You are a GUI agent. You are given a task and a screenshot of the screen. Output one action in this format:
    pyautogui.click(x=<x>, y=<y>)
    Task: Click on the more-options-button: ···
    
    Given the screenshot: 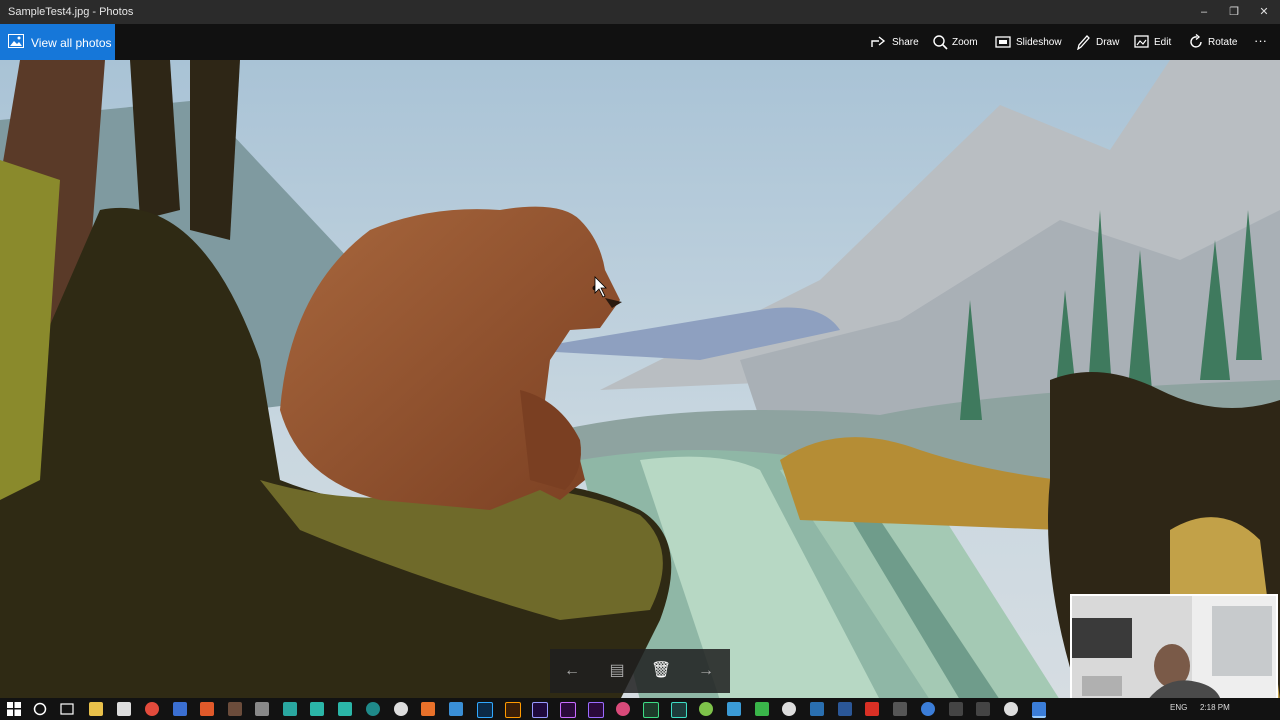 What is the action you would take?
    pyautogui.click(x=1264, y=42)
    